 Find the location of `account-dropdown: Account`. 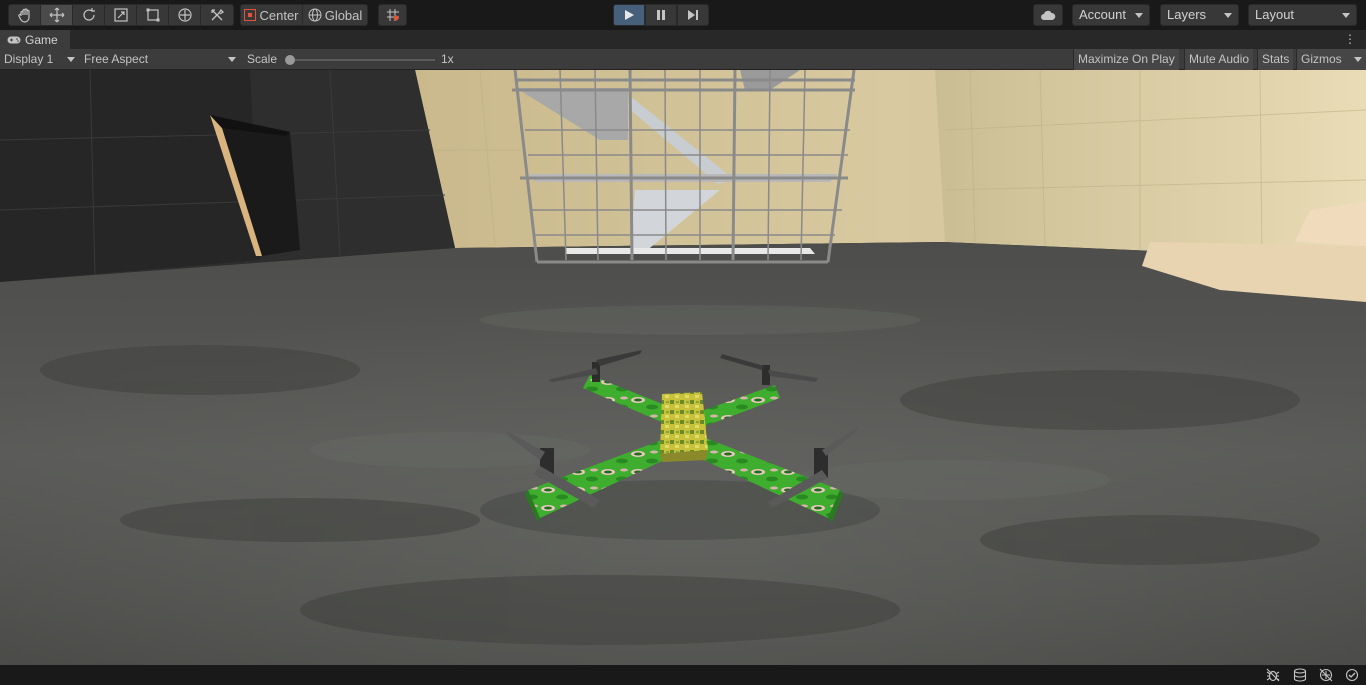

account-dropdown: Account is located at coordinates (1111, 15).